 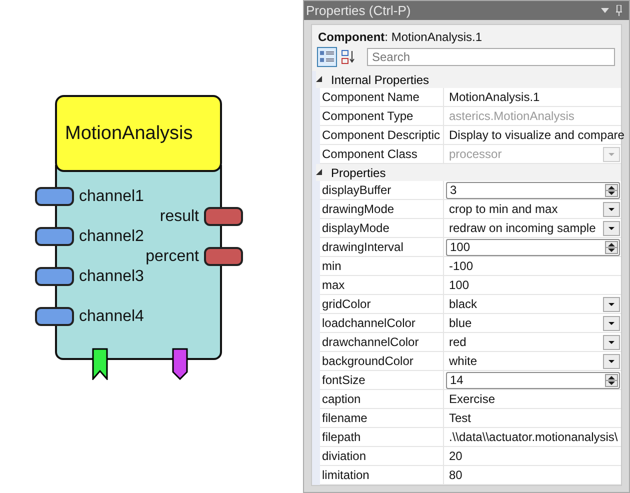 What do you see at coordinates (172, 257) in the screenshot?
I see `port-label: percent` at bounding box center [172, 257].